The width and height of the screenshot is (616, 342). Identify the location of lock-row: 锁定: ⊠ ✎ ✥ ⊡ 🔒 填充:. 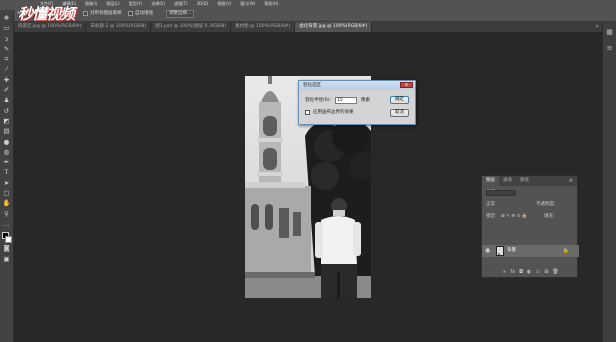
(530, 217).